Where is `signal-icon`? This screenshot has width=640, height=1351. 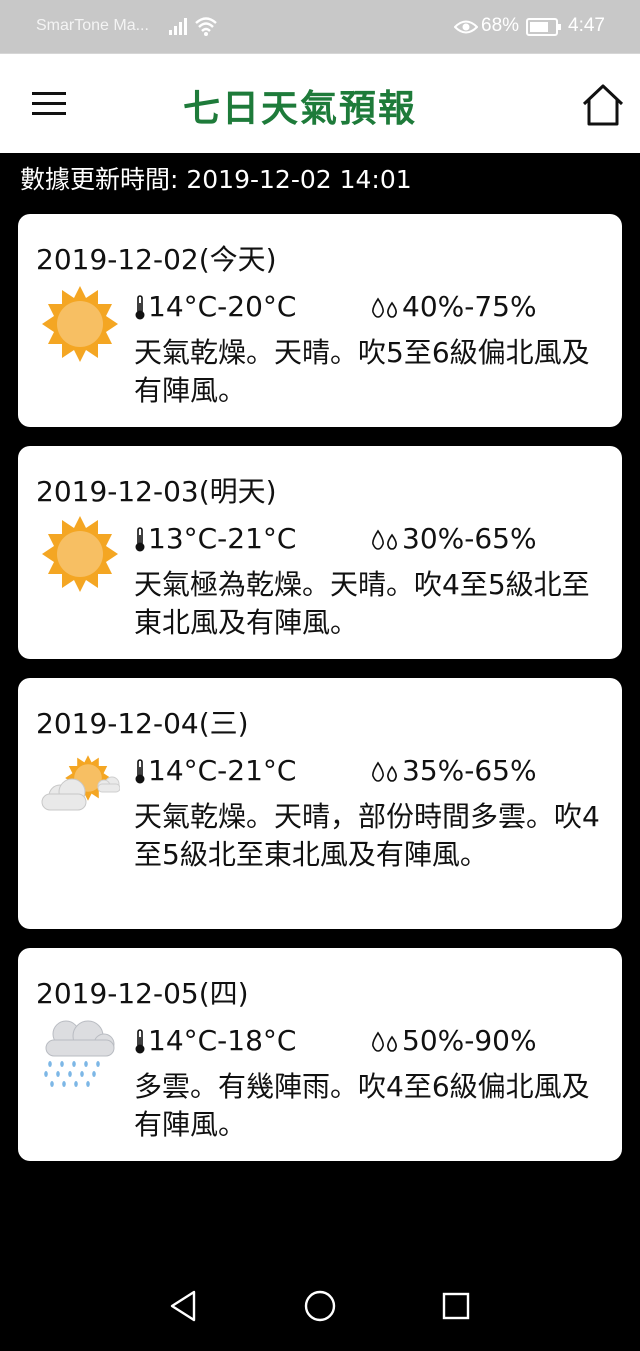
signal-icon is located at coordinates (178, 26).